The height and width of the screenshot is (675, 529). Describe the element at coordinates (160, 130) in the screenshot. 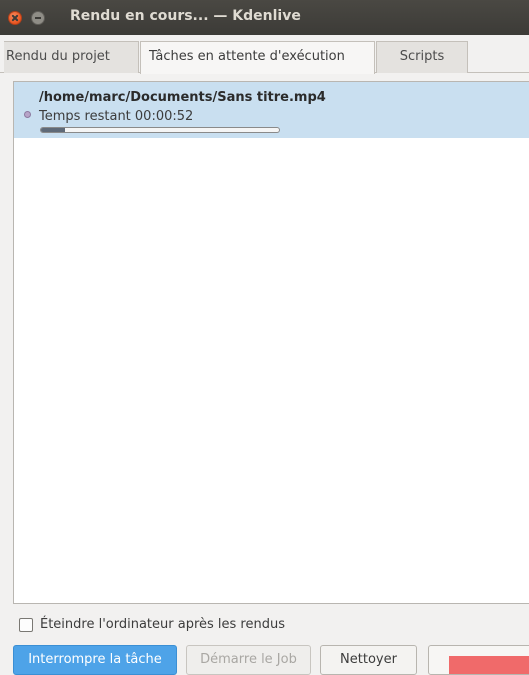

I see `job-progress-bar` at that location.